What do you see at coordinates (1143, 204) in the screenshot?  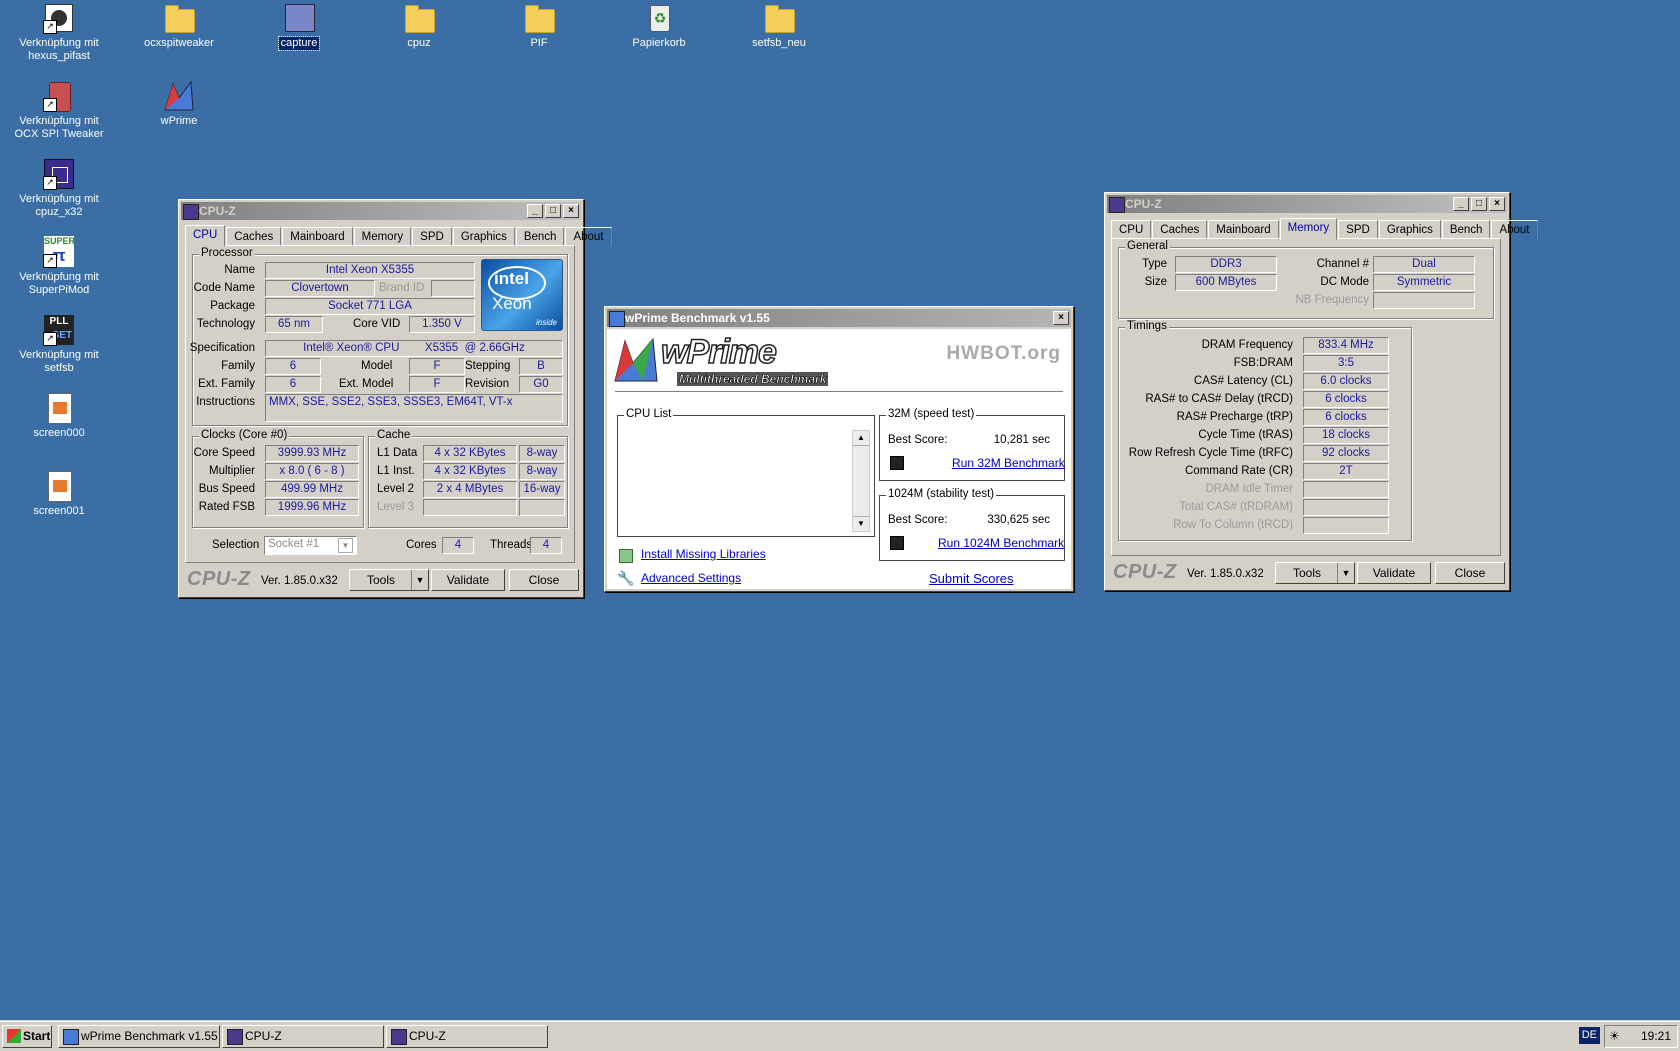 I see `window-title: CPU-Z` at bounding box center [1143, 204].